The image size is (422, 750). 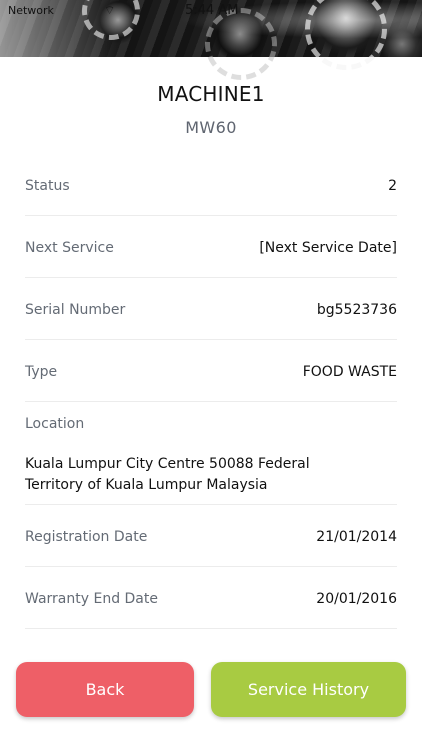 What do you see at coordinates (75, 310) in the screenshot?
I see `serial-number-label: Serial Number` at bounding box center [75, 310].